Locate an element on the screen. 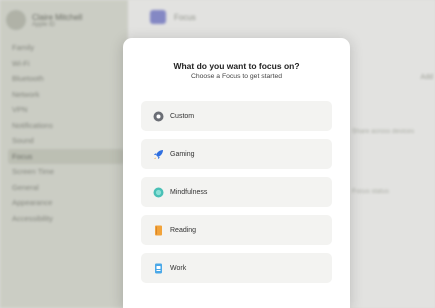 The image size is (435, 308). focus-option-label: Mindfulness is located at coordinates (189, 192).